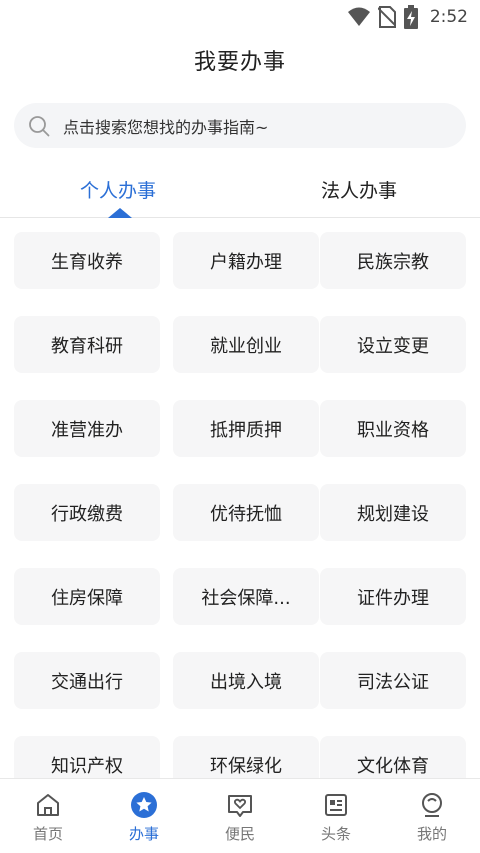 This screenshot has height=853, width=480. What do you see at coordinates (246, 260) in the screenshot?
I see `category-item: 户籍办理` at bounding box center [246, 260].